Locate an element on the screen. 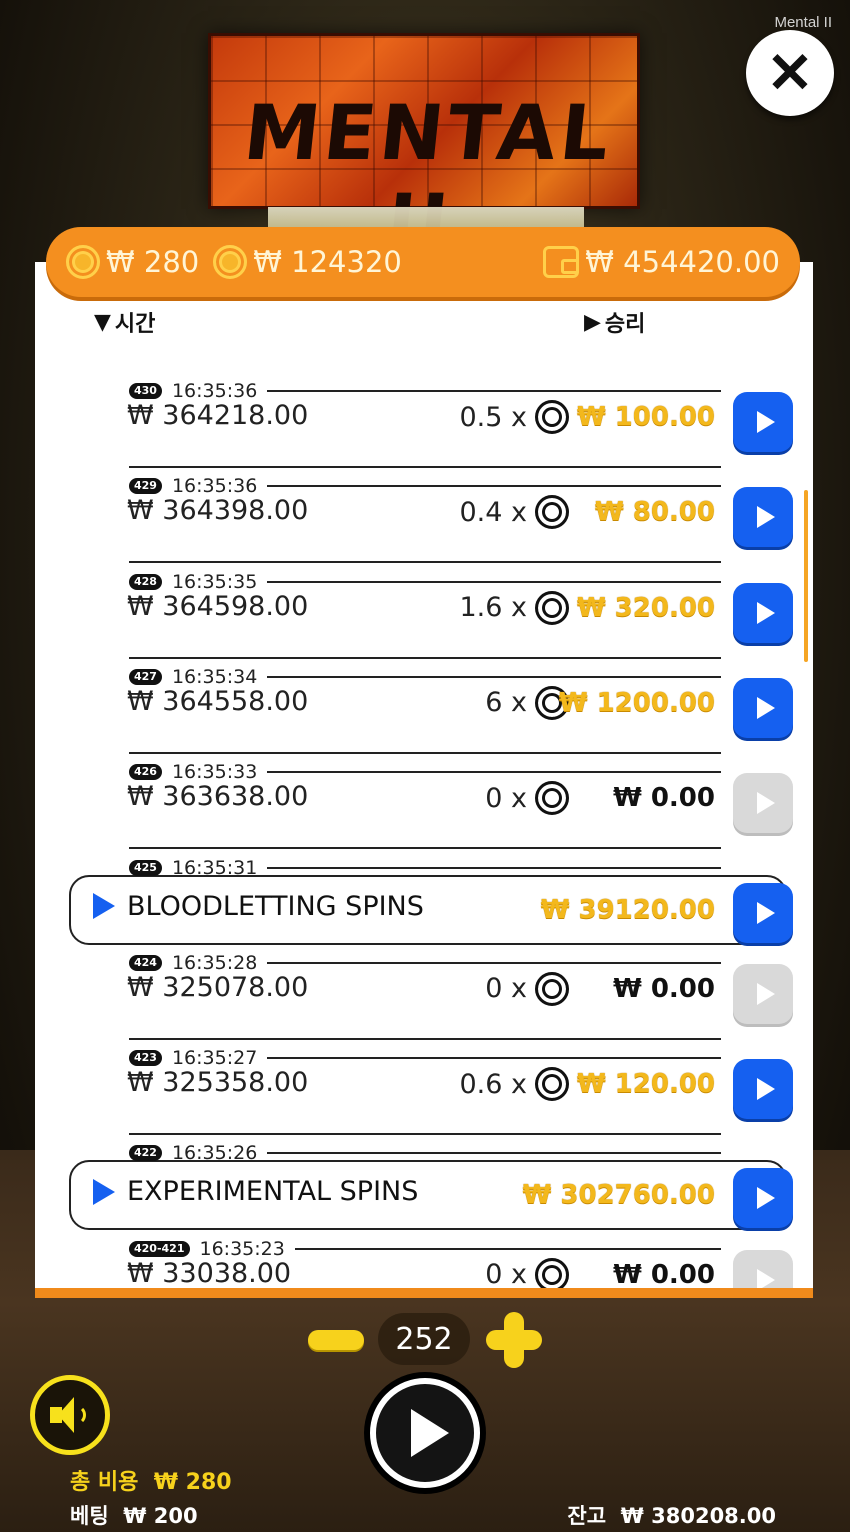 This screenshot has height=1532, width=850. sort-right-icon: ▶ is located at coordinates (592, 322).